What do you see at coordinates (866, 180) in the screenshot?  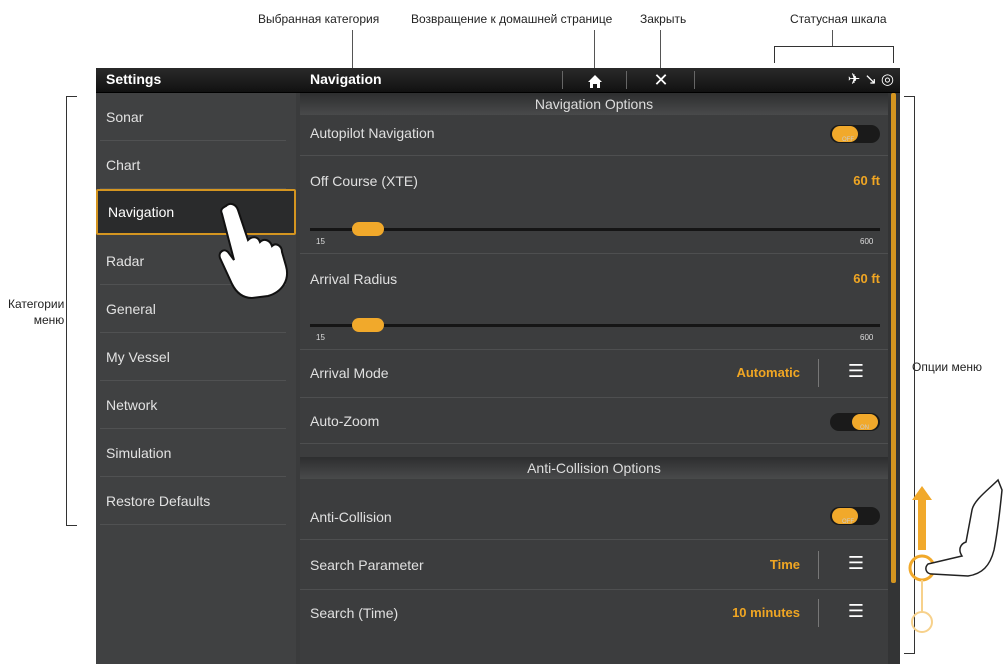 I see `off-course-value: 60 ft` at bounding box center [866, 180].